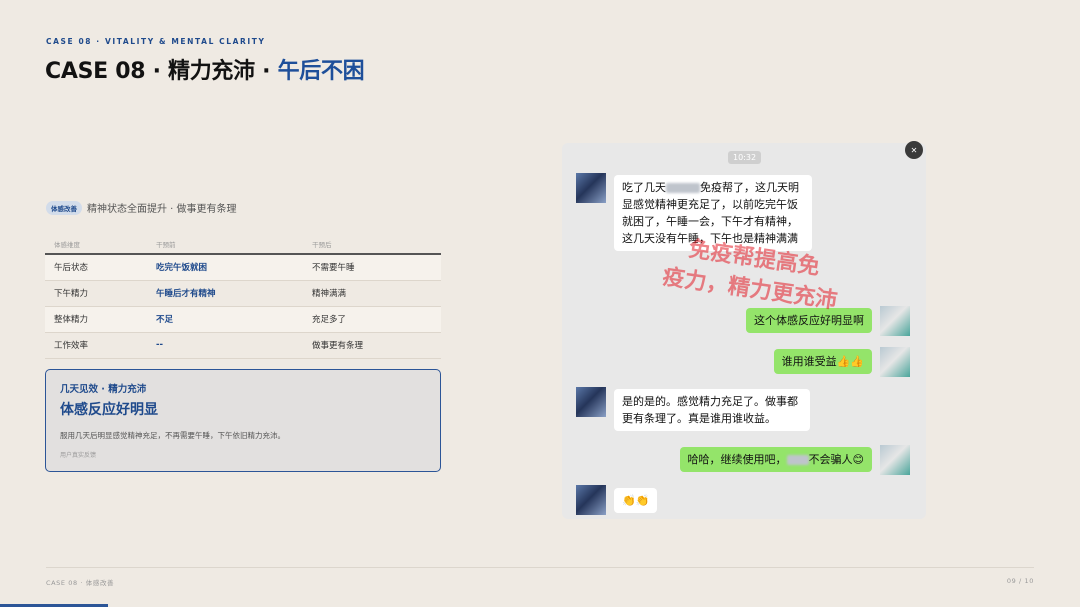 This screenshot has width=1080, height=607. I want to click on summary-text: 精神状态全面提升 · 做事更有条理, so click(162, 209).